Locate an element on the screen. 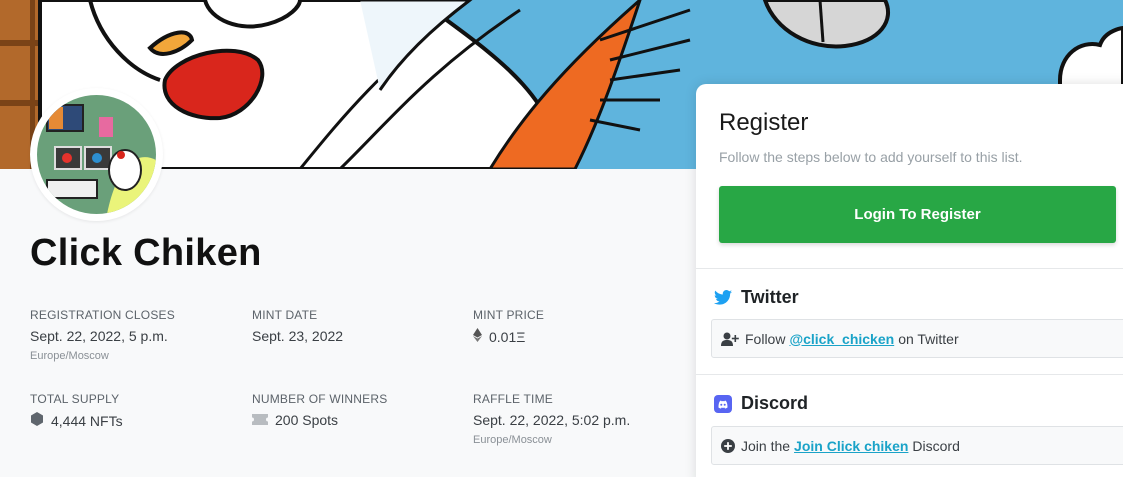 This screenshot has height=477, width=1123. twitter-task-suffix: on Twitter is located at coordinates (928, 338).